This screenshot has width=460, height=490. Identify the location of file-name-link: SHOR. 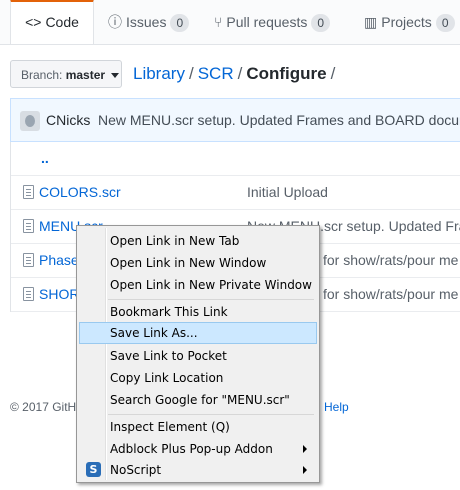
(59, 294).